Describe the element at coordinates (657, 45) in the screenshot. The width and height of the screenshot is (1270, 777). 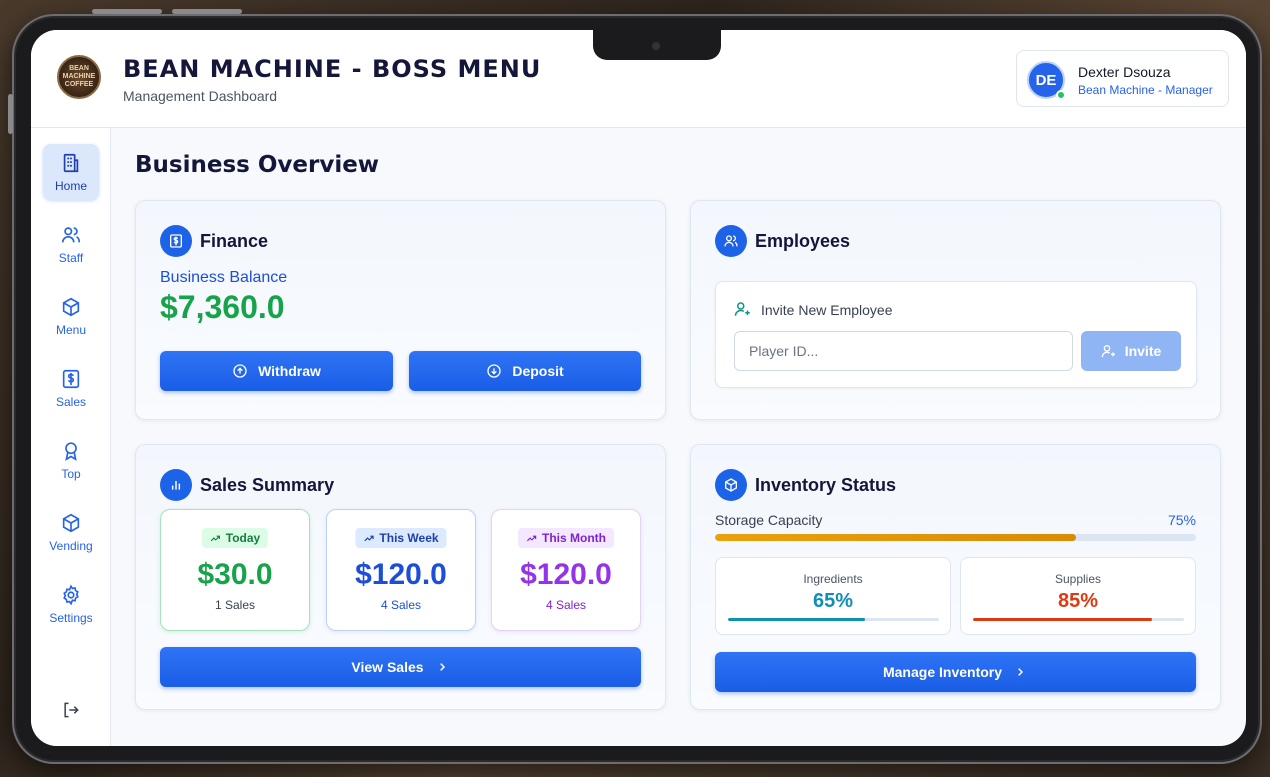
I see `camera-notch` at that location.